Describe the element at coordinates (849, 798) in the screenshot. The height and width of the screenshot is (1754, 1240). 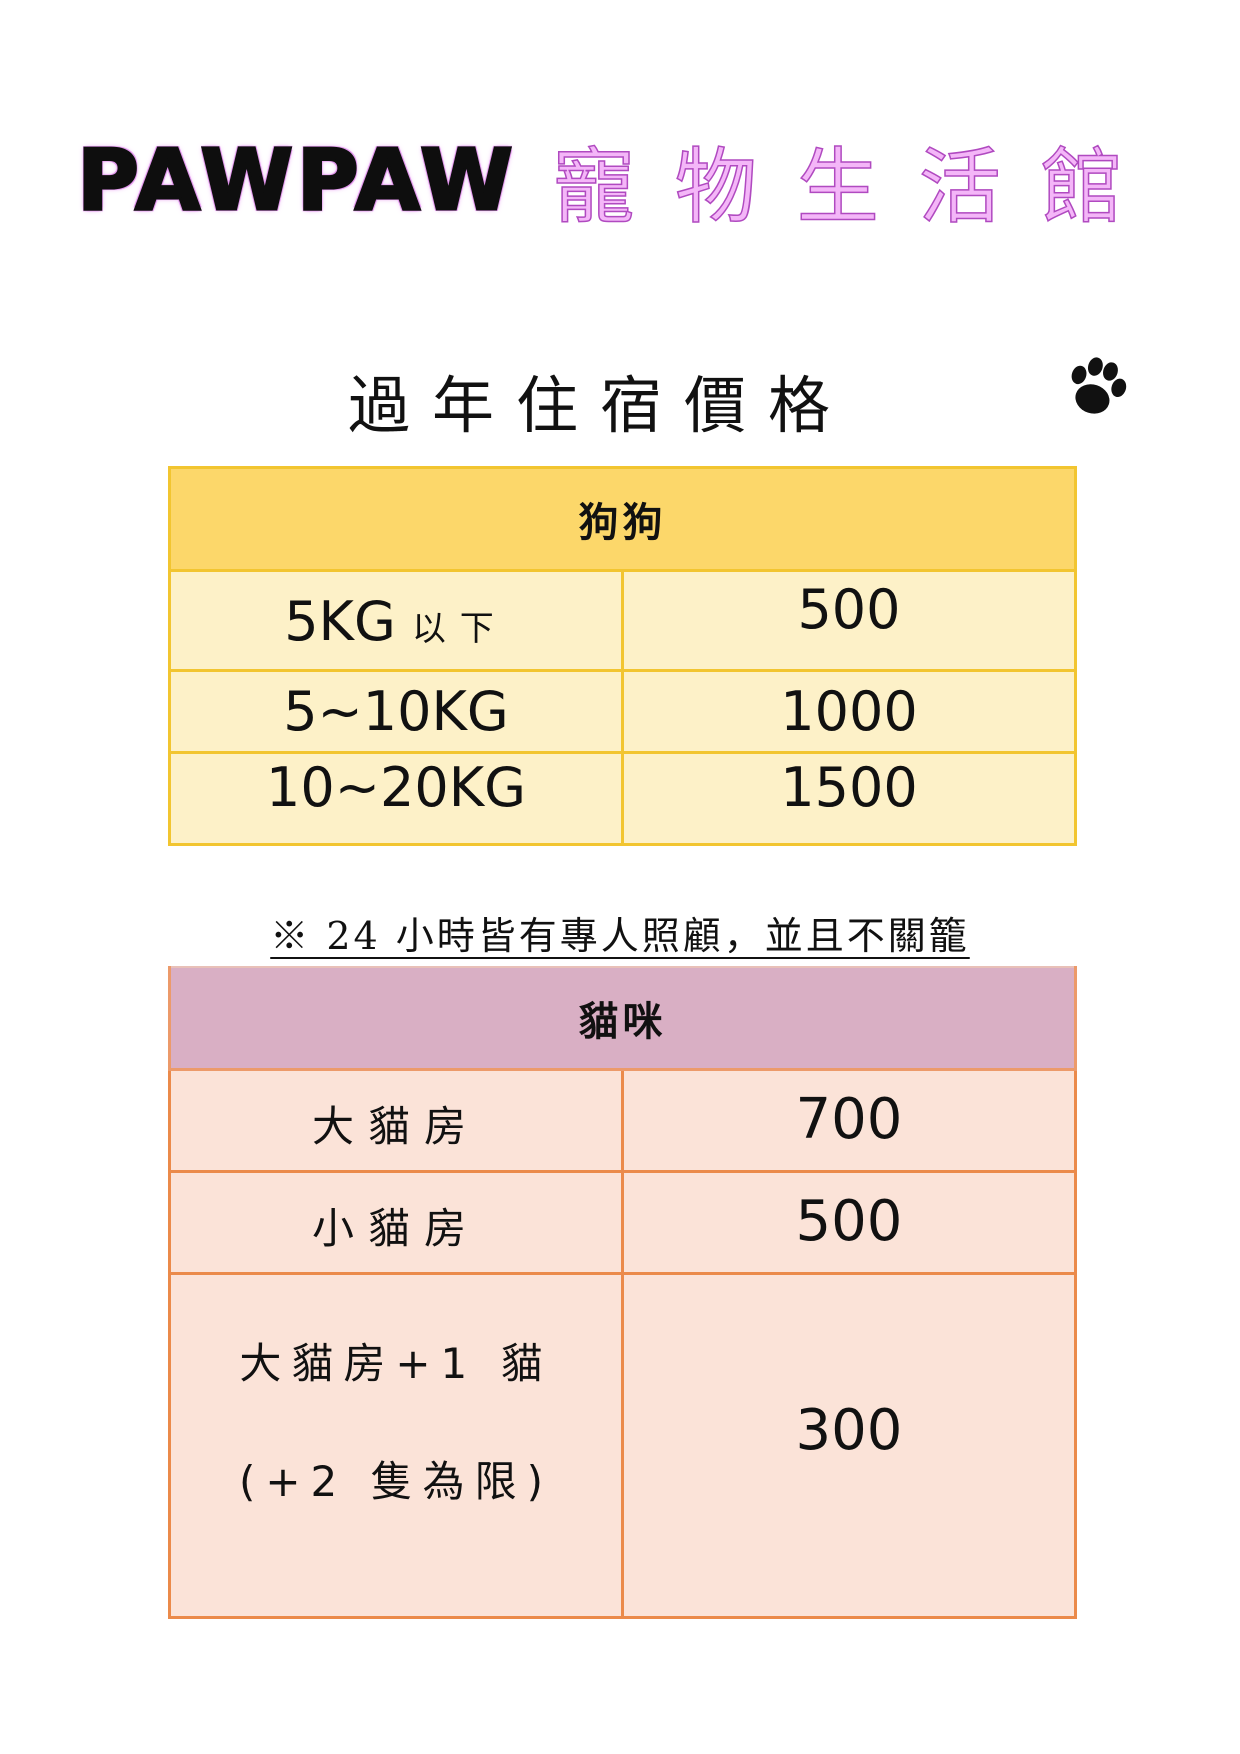
I see `price-cell: 1500` at that location.